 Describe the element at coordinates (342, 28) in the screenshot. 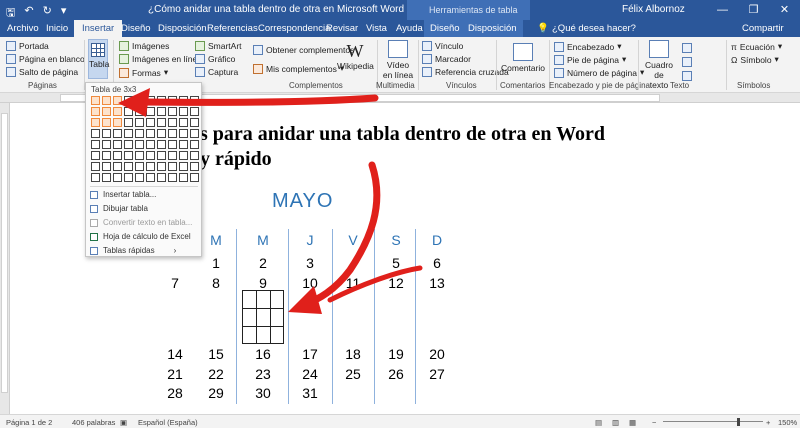

I see `tab-revisar: Revisar` at that location.